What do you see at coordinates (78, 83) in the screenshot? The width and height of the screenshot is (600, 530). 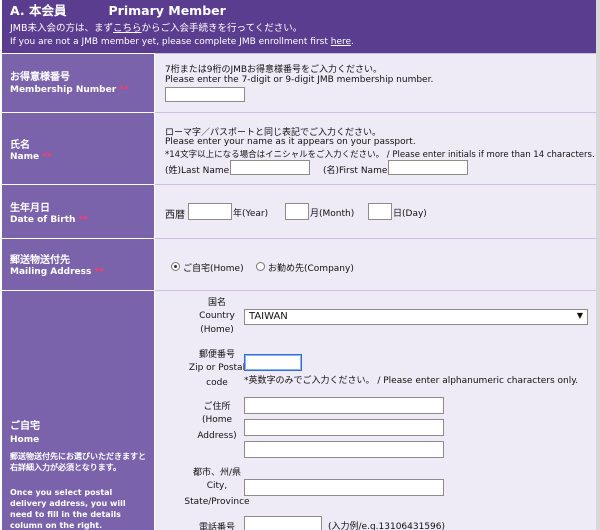 I see `membership-label-cell: お得意様番号 Membership Number **` at bounding box center [78, 83].